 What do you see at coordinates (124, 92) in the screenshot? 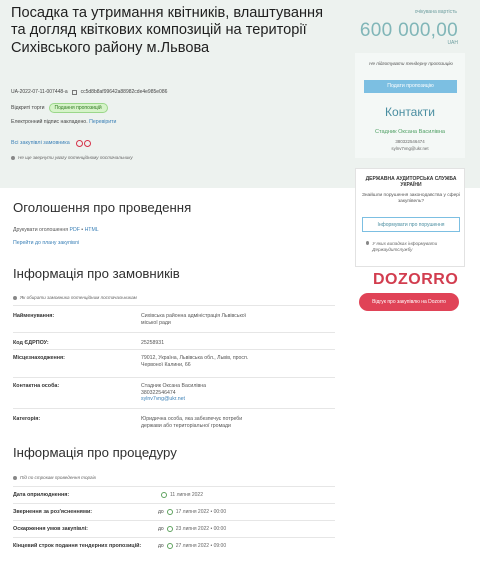
I see `tender-hash: cc5d8b8af99642a88982cde4e985e086` at bounding box center [124, 92].